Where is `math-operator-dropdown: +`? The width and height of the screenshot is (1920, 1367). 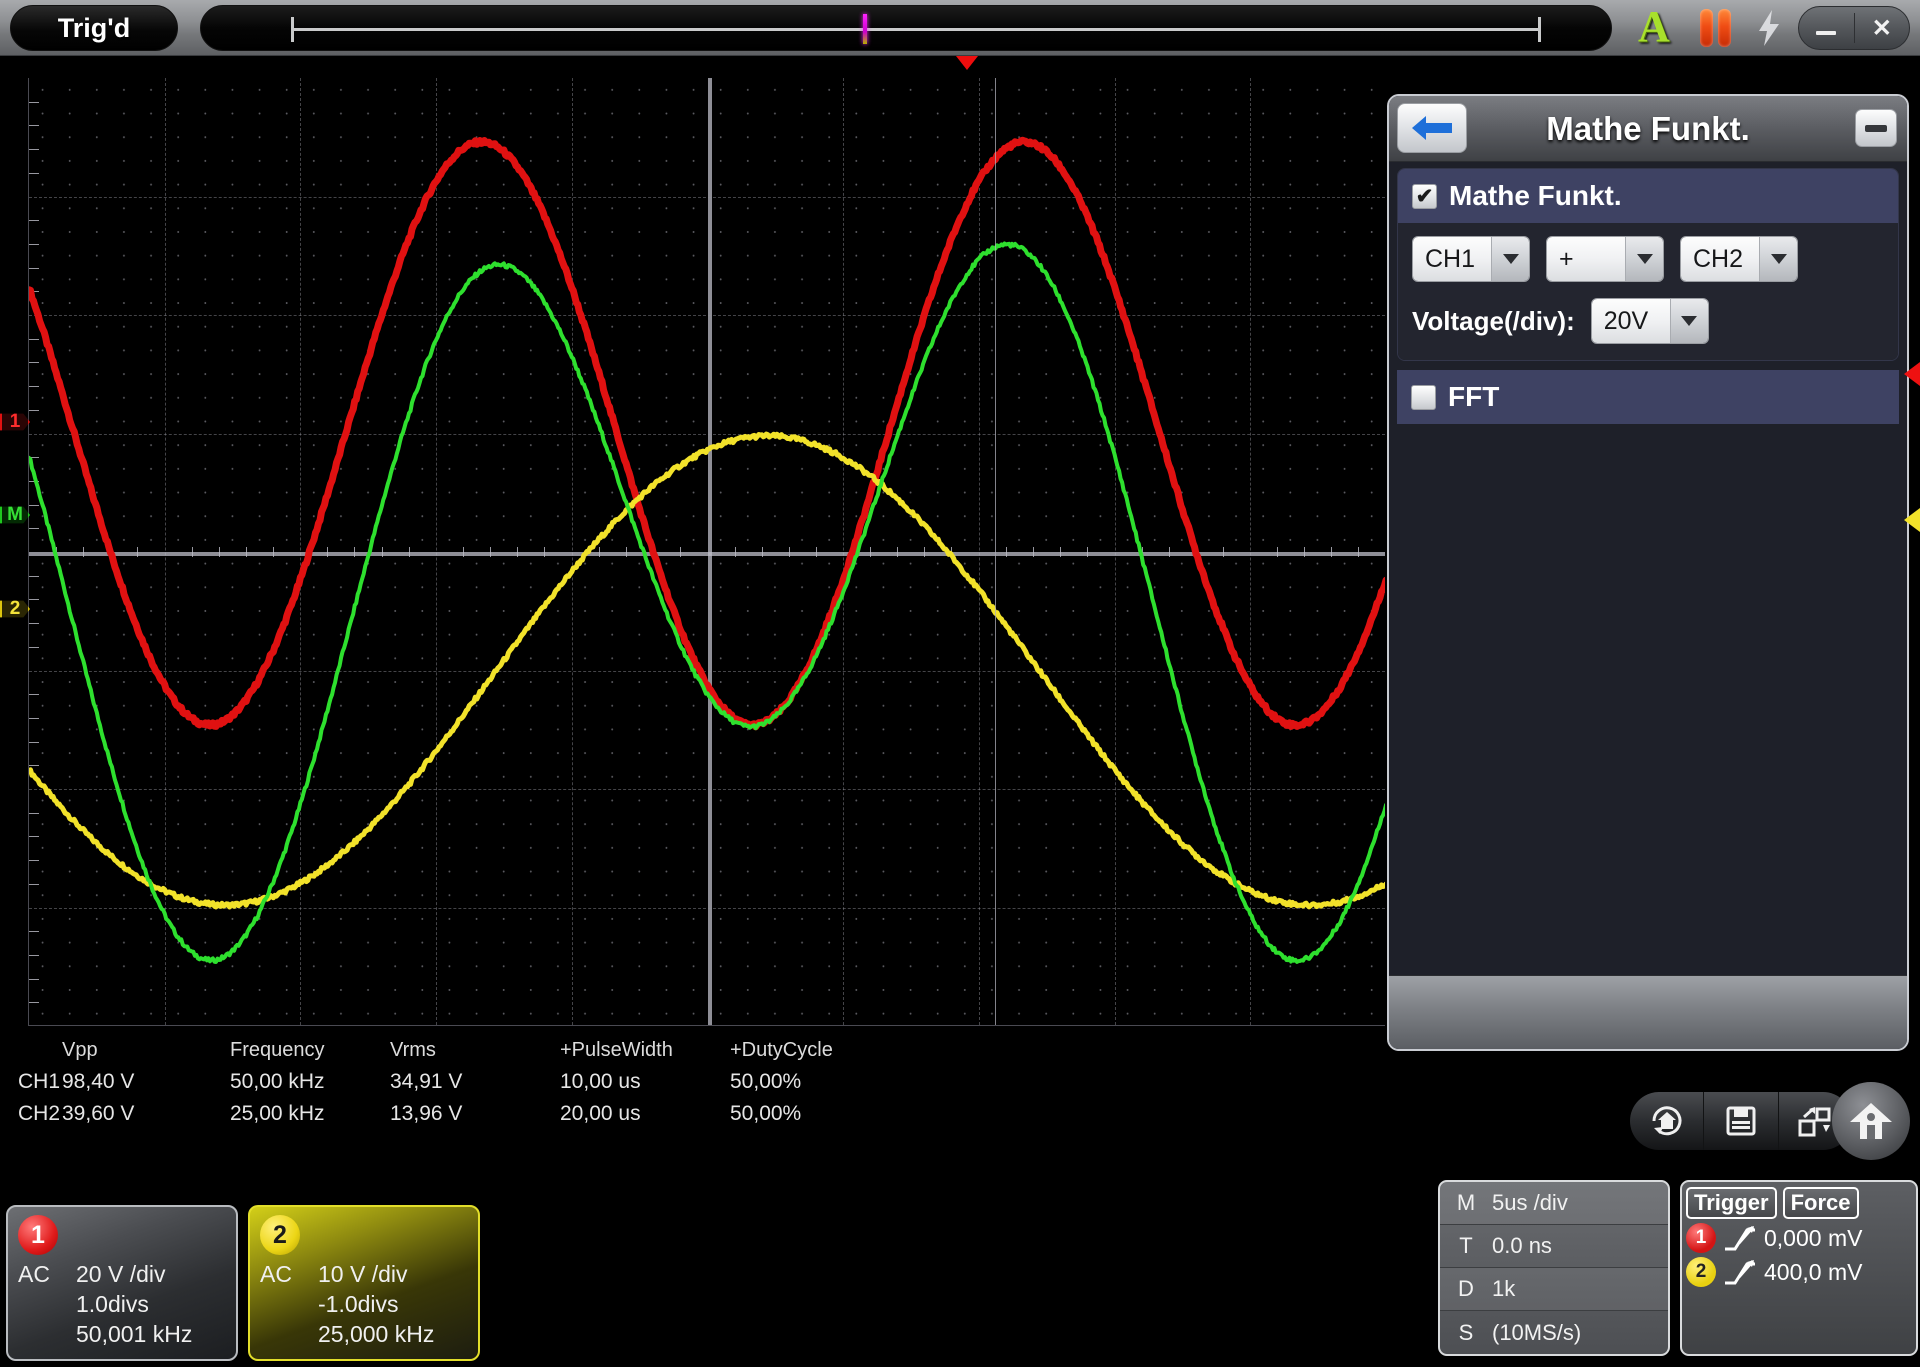
math-operator-dropdown: + is located at coordinates (1605, 259).